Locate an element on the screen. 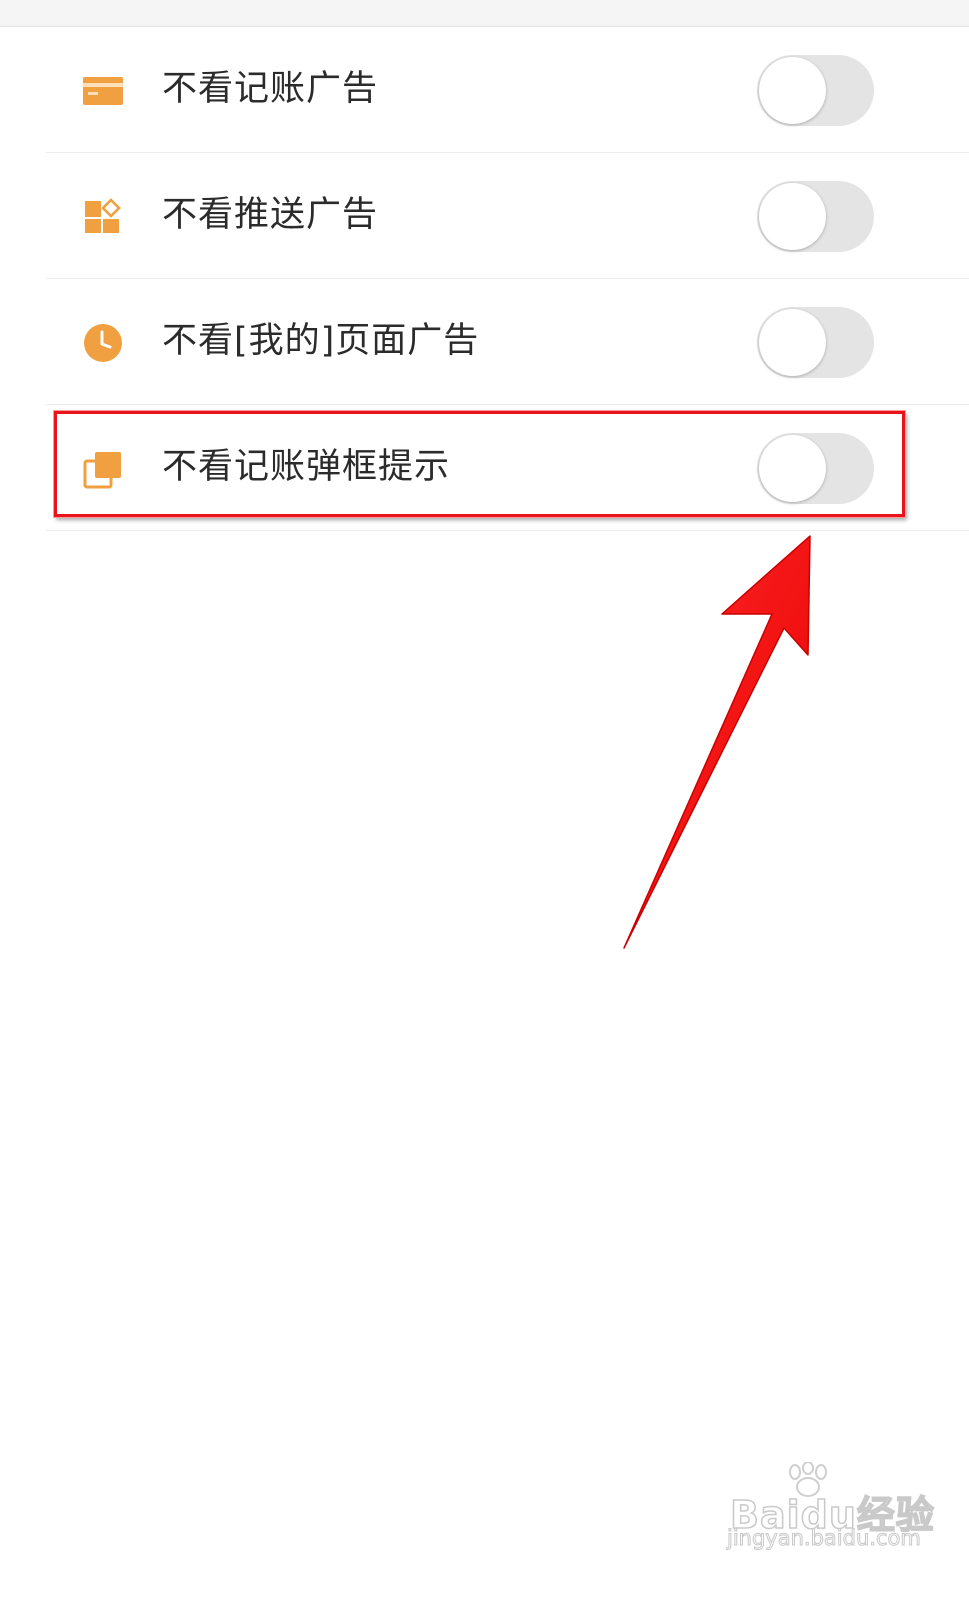 This screenshot has height=1600, width=969. setting-label: 不看记账弹框提示 is located at coordinates (306, 467).